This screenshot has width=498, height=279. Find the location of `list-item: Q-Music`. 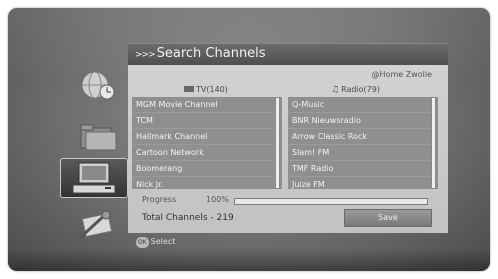

list-item: Q-Music is located at coordinates (363, 105).